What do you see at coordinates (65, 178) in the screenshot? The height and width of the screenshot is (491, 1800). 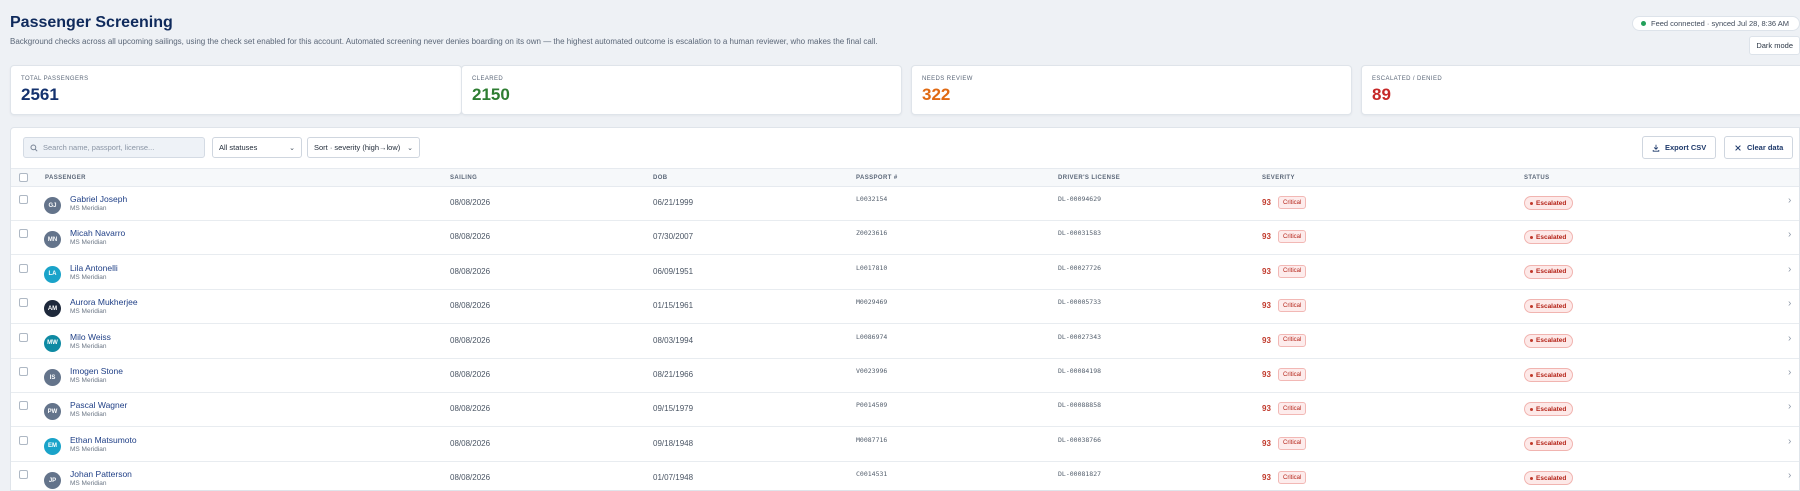 I see `column-header-passenger: PASSENGER` at bounding box center [65, 178].